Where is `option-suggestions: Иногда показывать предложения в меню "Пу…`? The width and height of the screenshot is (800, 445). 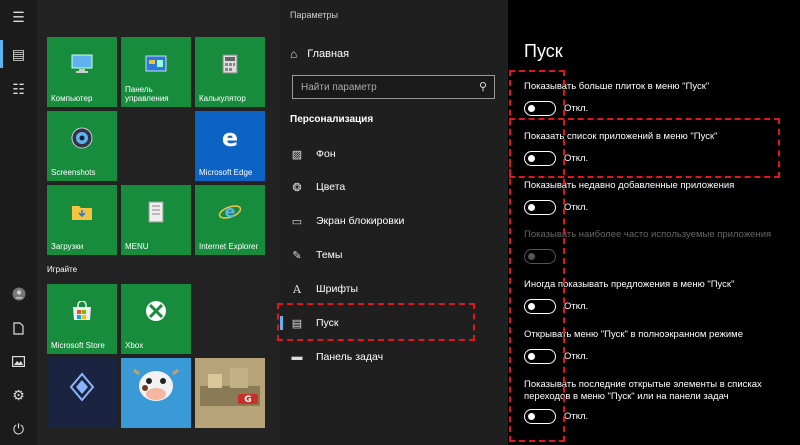
option-suggestions: Иногда показывать предложения в меню "Пу… is located at coordinates (661, 296).